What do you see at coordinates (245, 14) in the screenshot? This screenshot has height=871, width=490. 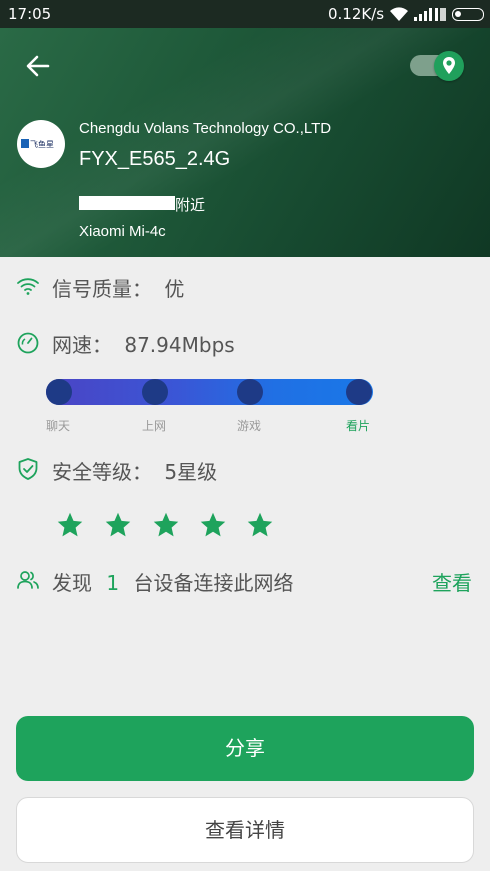 I see `status-bar: 17:05 0.12K/s` at bounding box center [245, 14].